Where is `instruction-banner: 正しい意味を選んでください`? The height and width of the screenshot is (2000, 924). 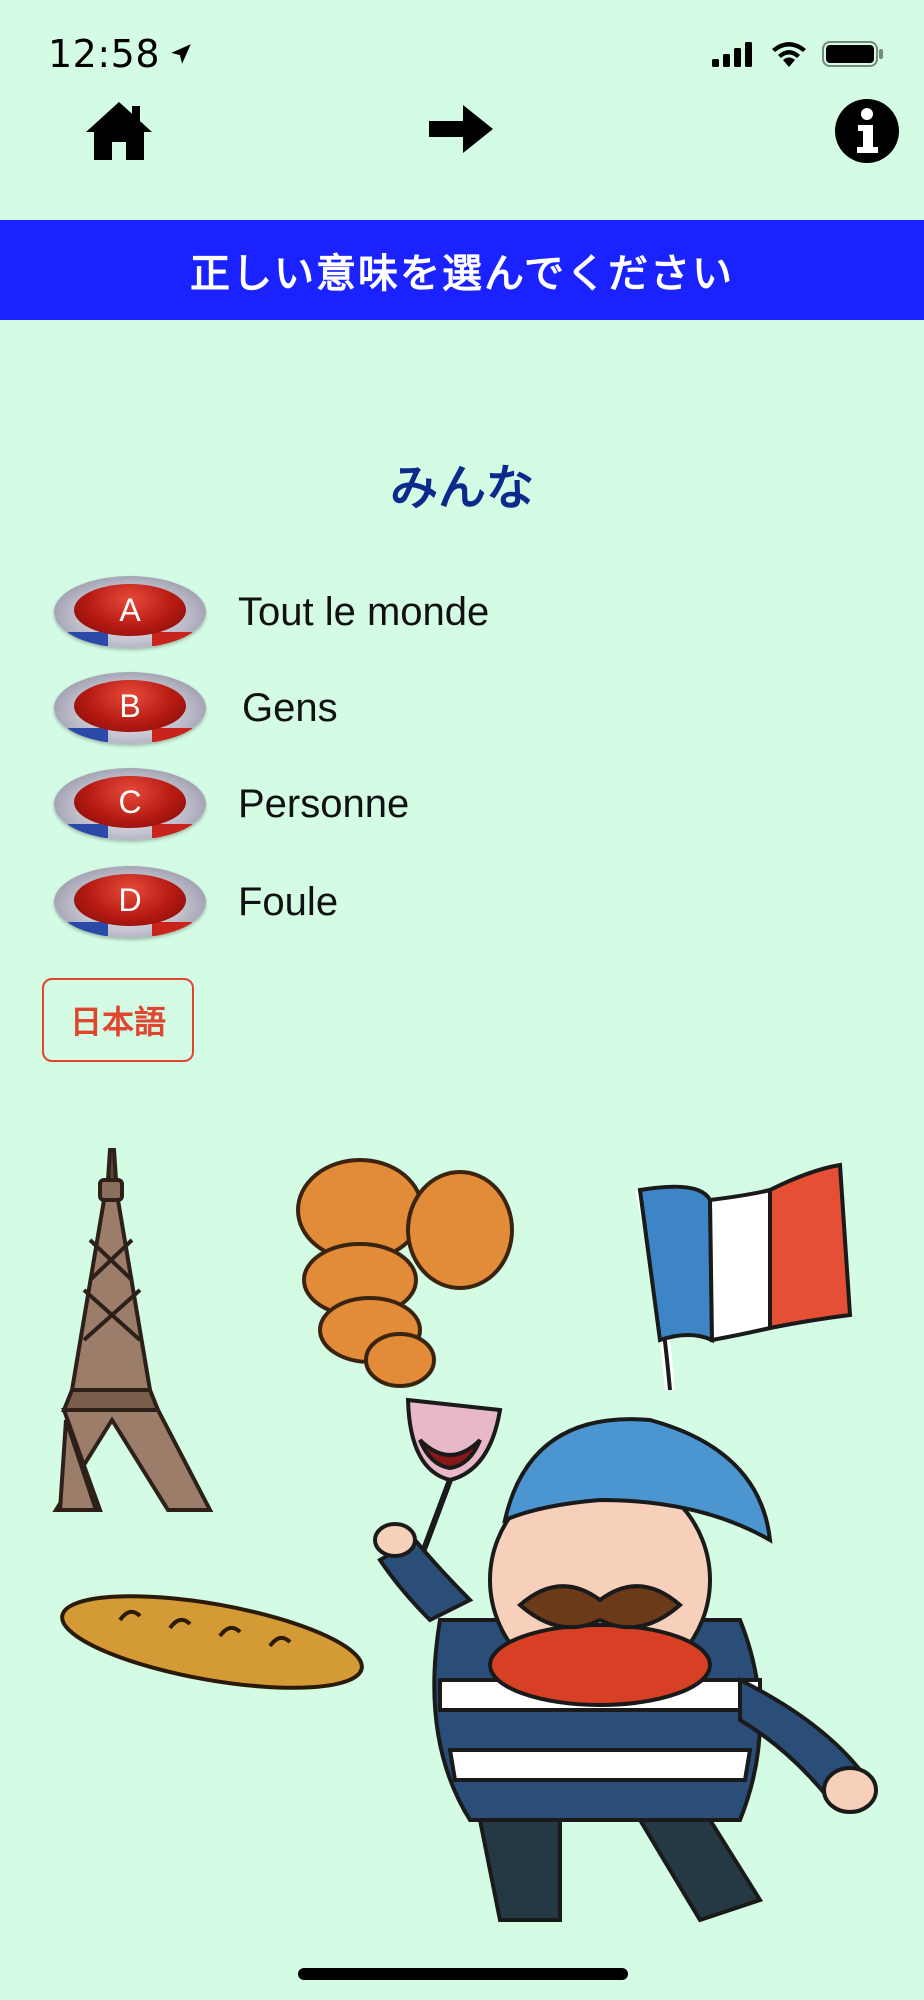
instruction-banner: 正しい意味を選んでください is located at coordinates (462, 270).